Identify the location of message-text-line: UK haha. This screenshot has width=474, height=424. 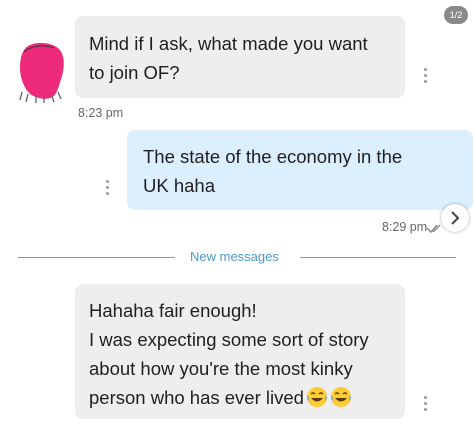
(179, 185).